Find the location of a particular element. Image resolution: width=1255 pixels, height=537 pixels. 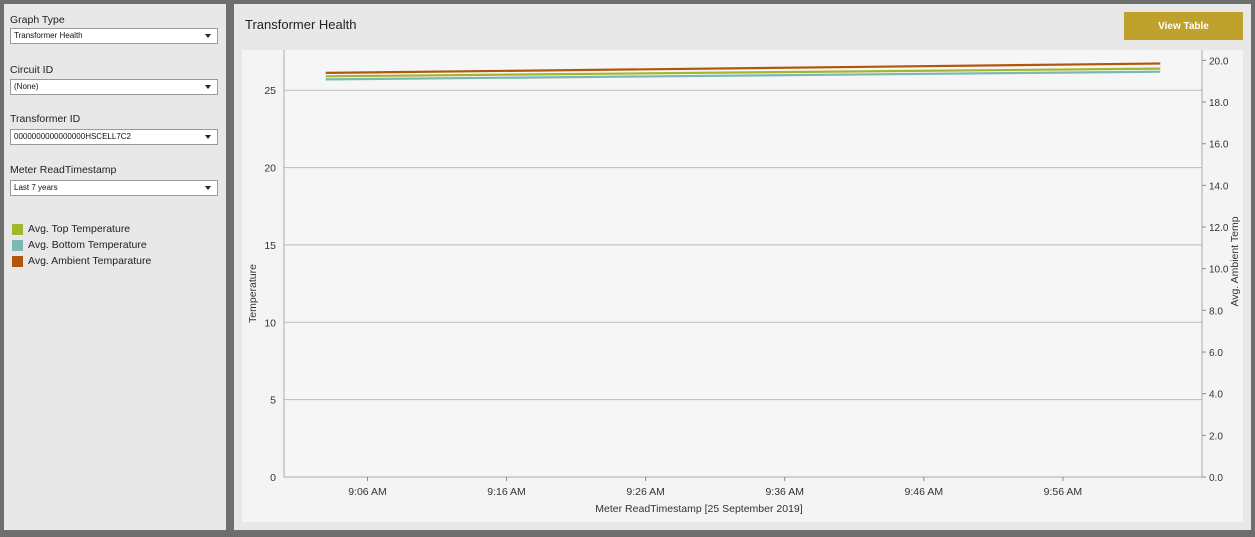

meter-read-value: Last 7 years is located at coordinates (36, 187).